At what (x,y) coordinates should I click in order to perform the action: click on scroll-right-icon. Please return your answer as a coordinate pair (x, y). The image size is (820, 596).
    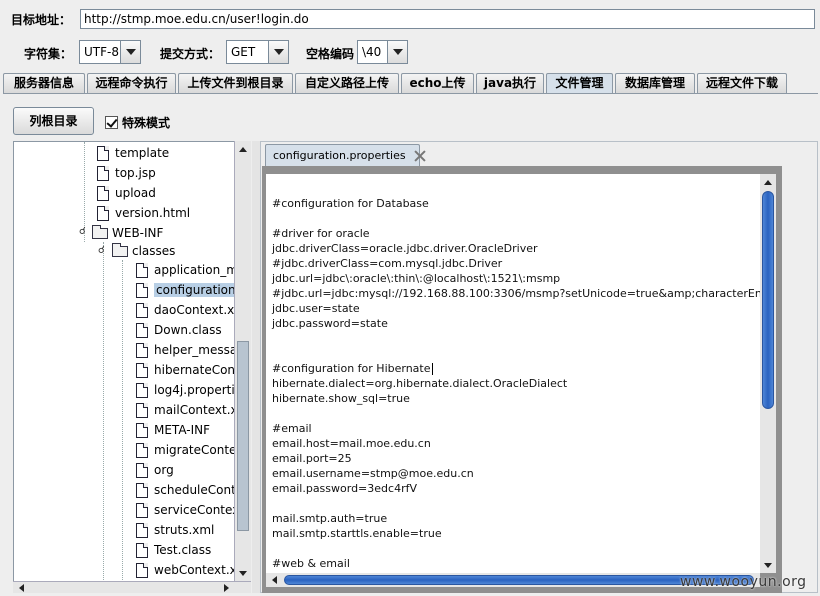
    Looking at the image, I should click on (226, 588).